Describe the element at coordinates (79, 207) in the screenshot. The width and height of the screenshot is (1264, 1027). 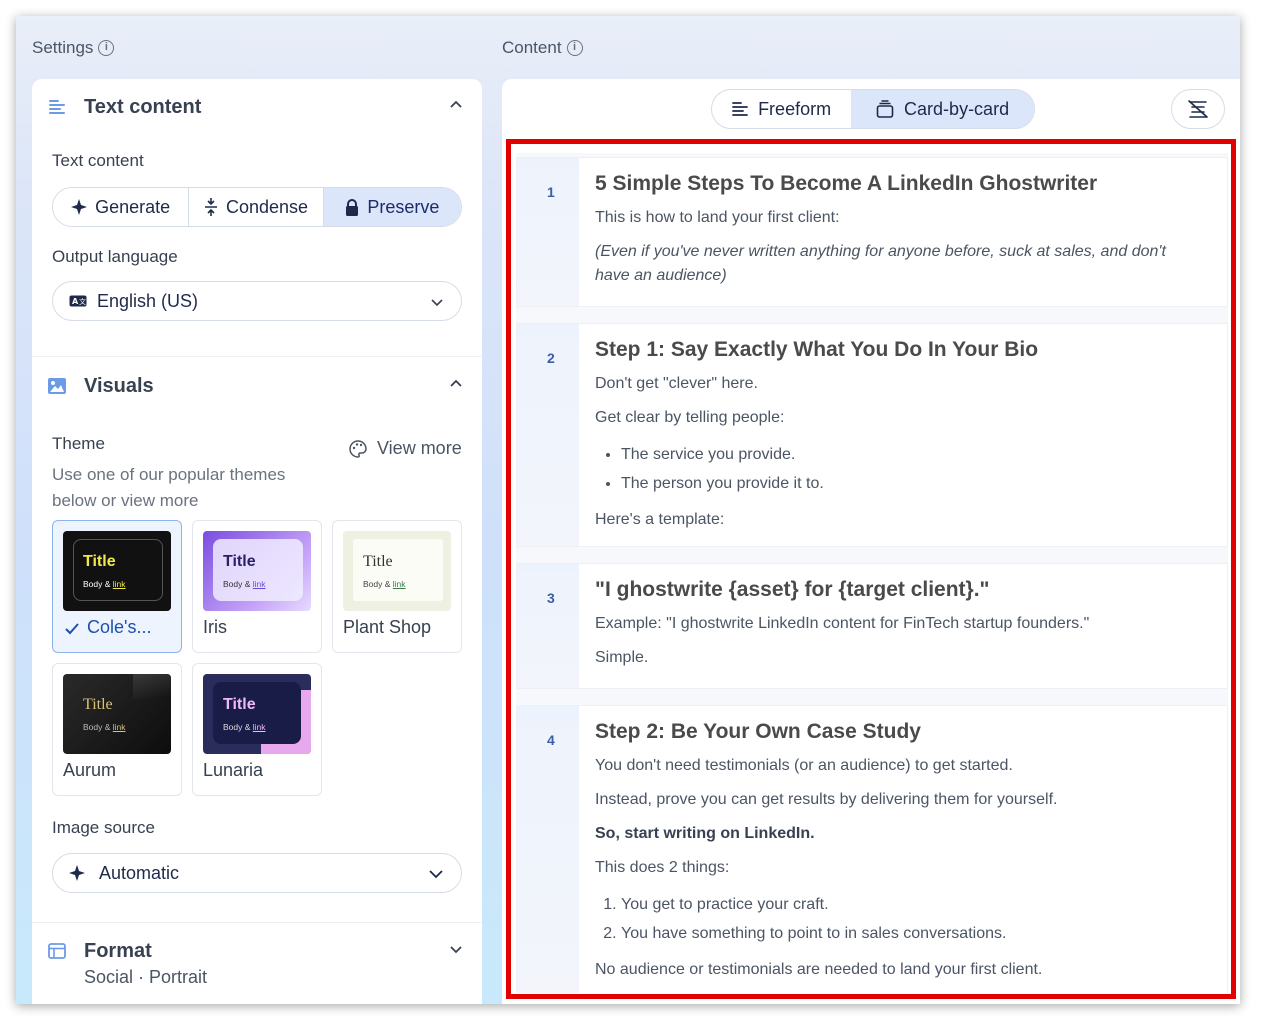
I see `sparkle-icon` at that location.